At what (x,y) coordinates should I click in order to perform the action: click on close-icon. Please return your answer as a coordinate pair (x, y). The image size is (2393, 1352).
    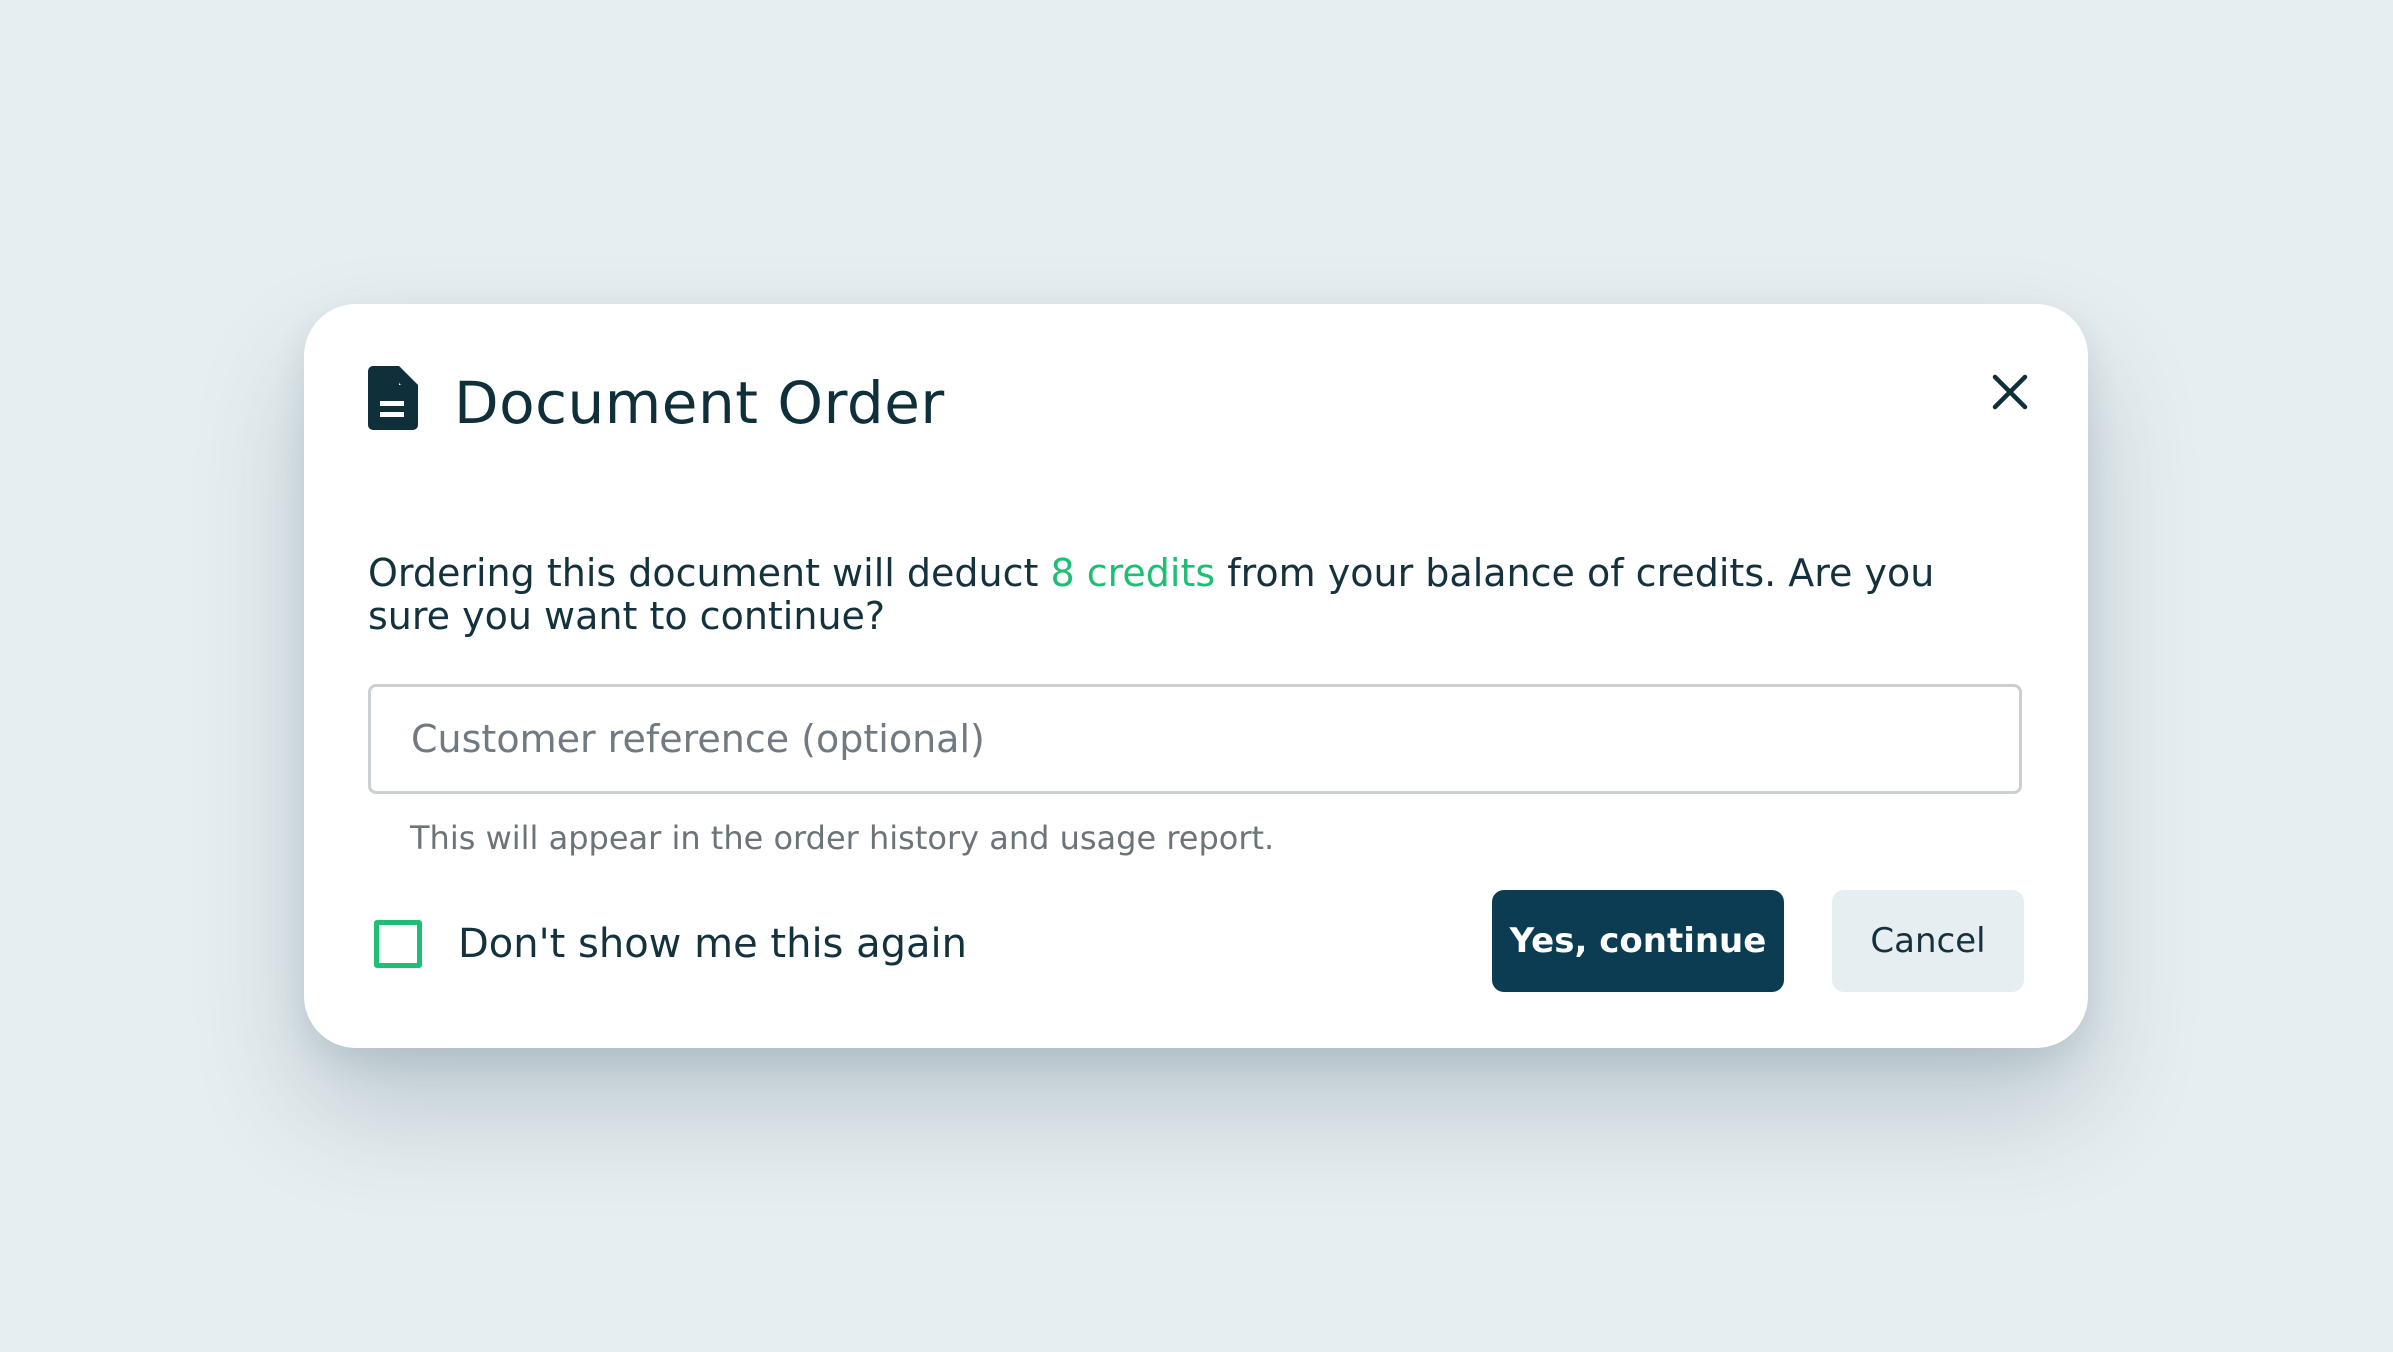
    Looking at the image, I should click on (2010, 392).